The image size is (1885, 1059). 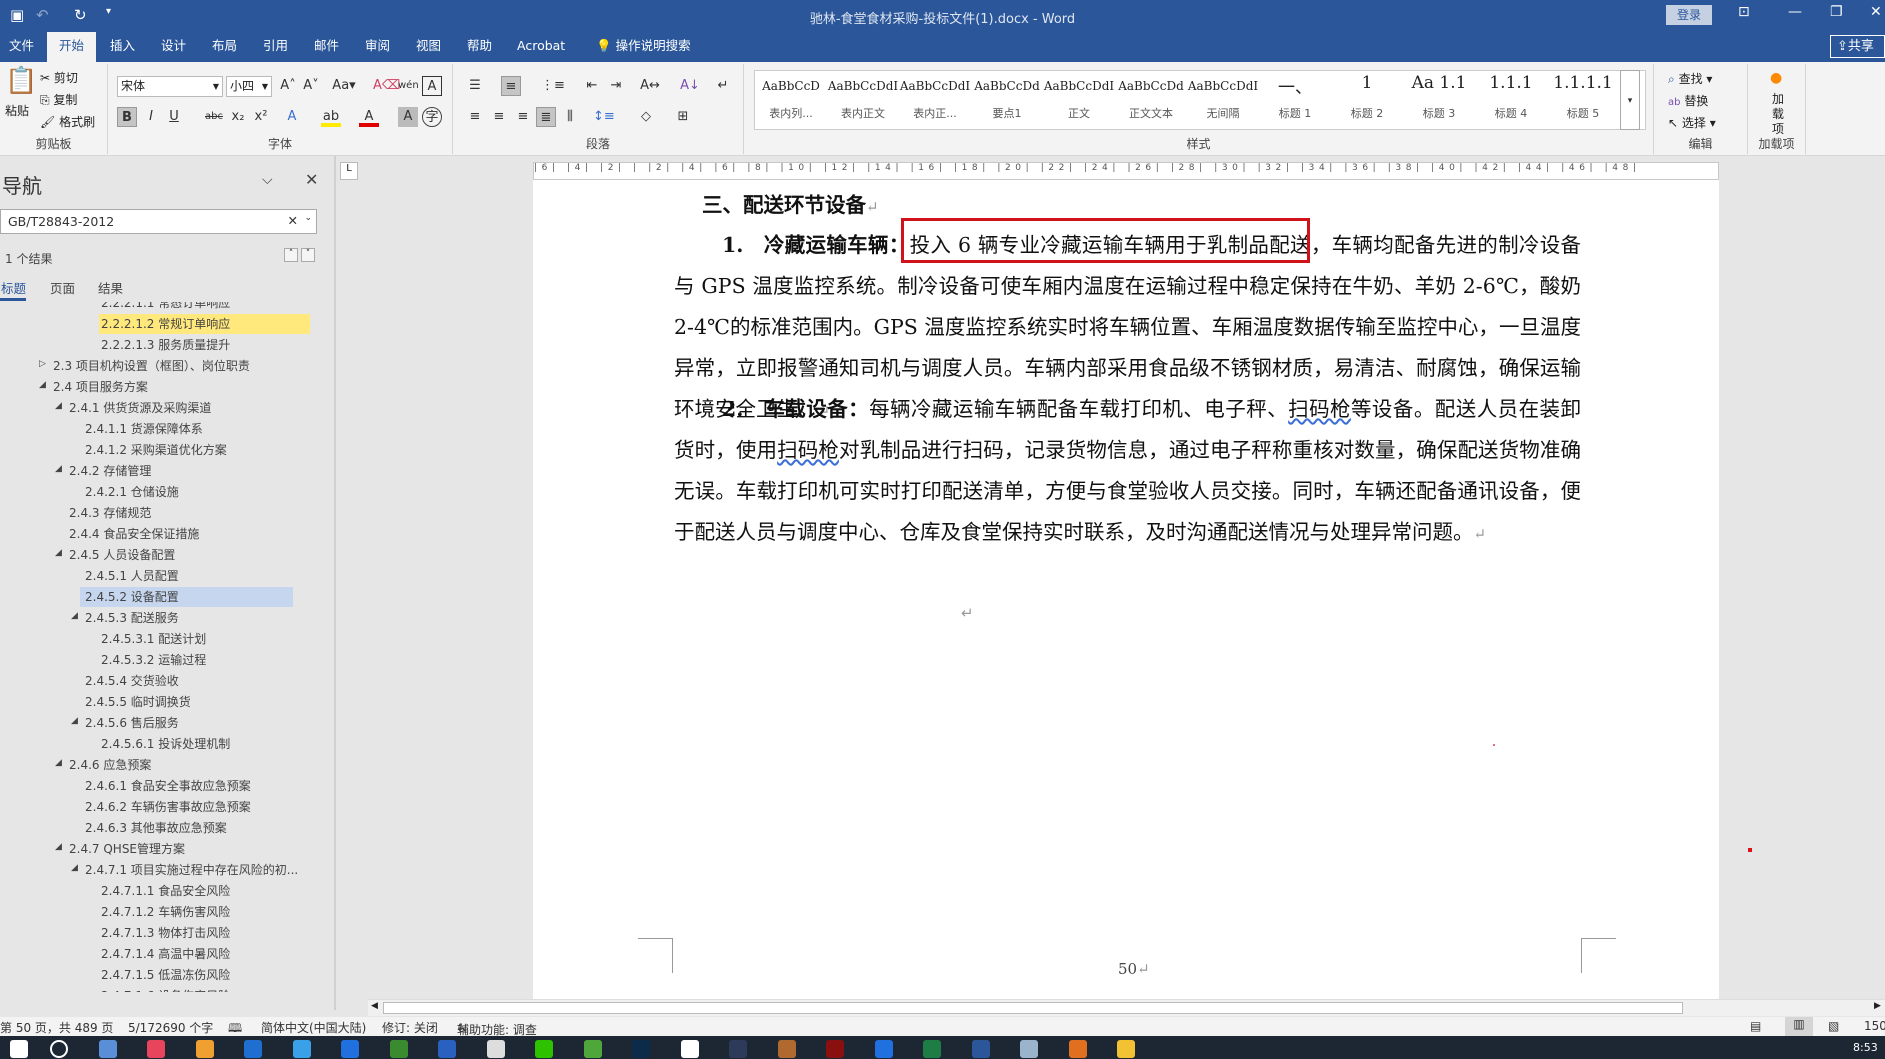 What do you see at coordinates (157, 387) in the screenshot?
I see `nav-heading-item: 2.4 项目服务方案` at bounding box center [157, 387].